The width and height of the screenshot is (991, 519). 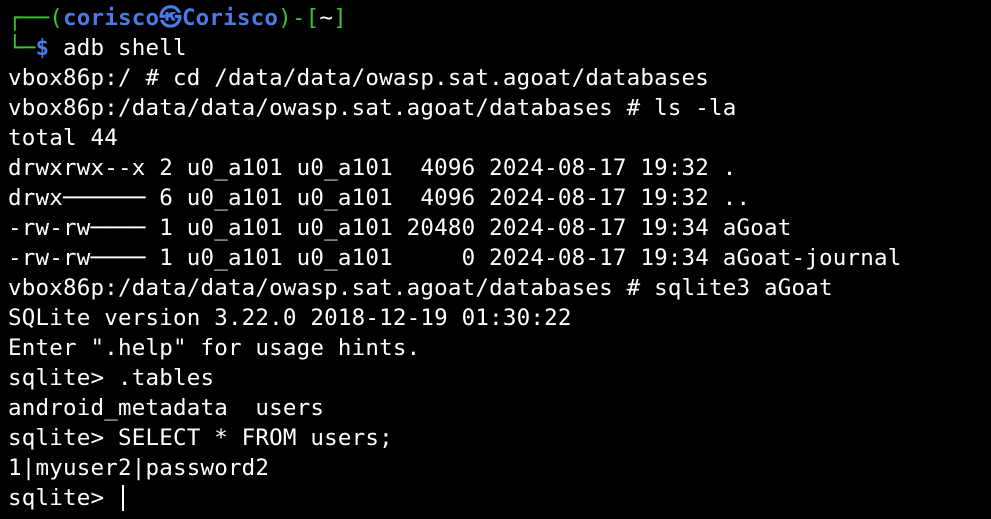 What do you see at coordinates (111, 18) in the screenshot?
I see `prompt-user: corisco` at bounding box center [111, 18].